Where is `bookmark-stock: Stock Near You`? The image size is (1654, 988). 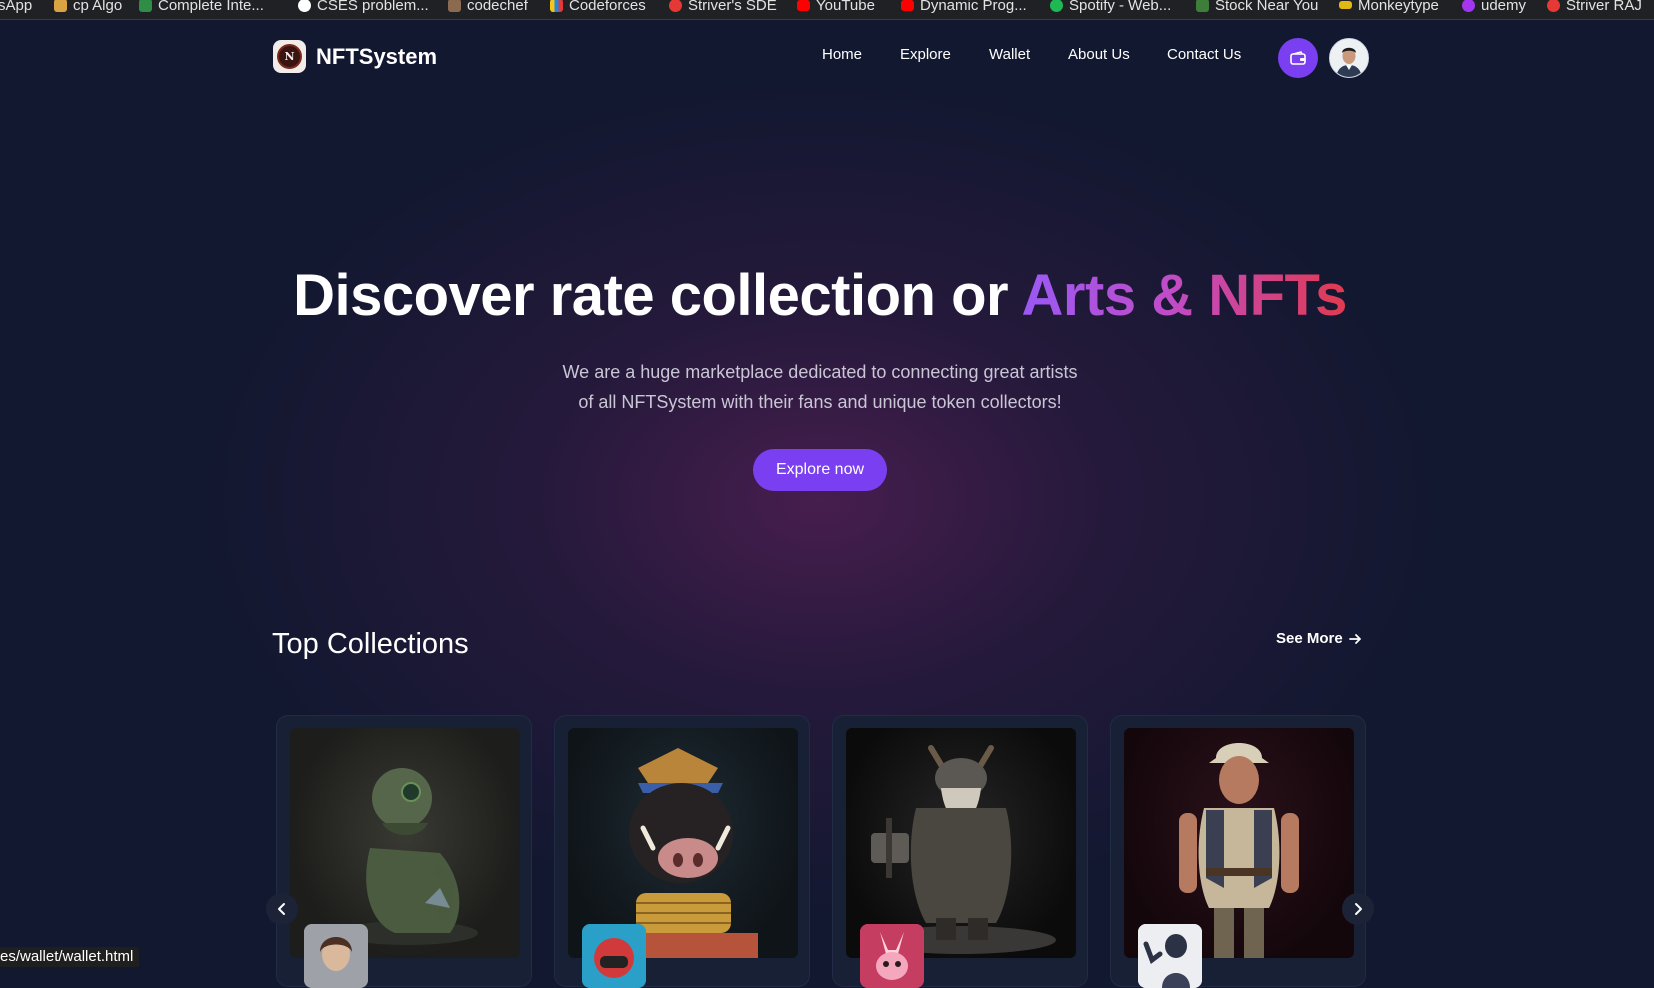 bookmark-stock: Stock Near You is located at coordinates (1257, 7).